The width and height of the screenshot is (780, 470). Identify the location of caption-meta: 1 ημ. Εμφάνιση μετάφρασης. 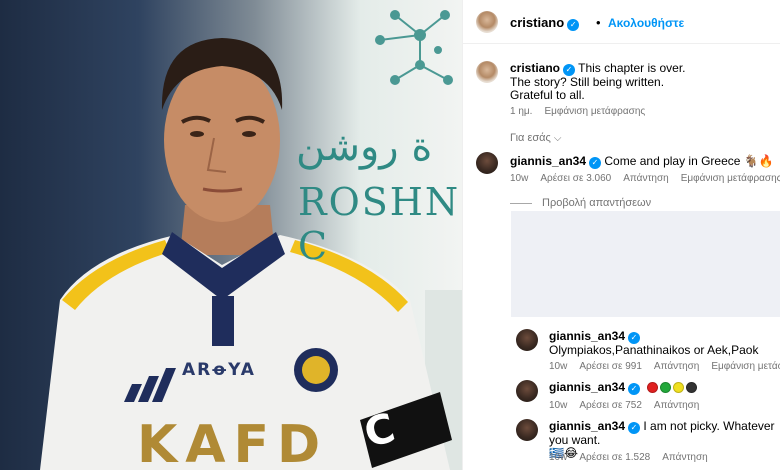
(583, 111).